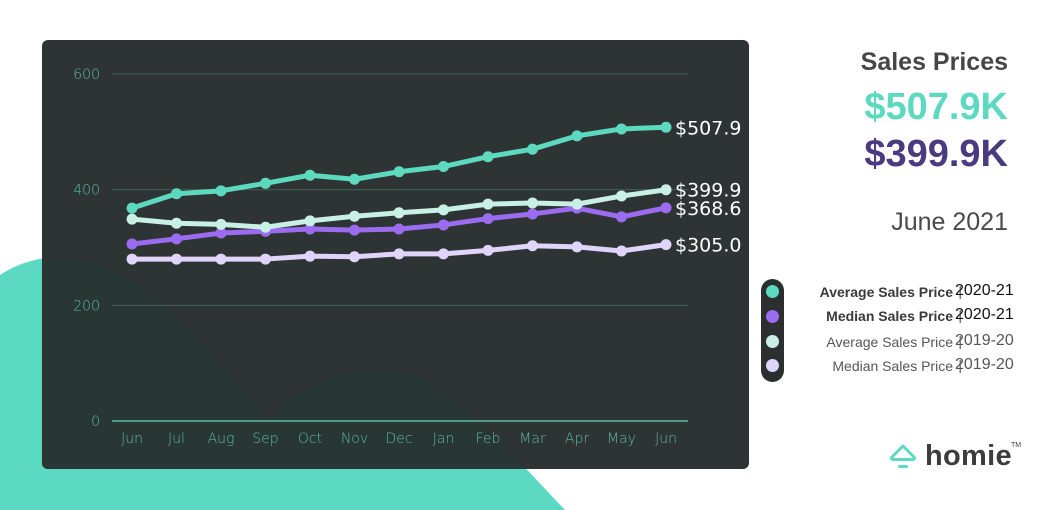 Image resolution: width=1060 pixels, height=510 pixels. What do you see at coordinates (934, 62) in the screenshot?
I see `chart-title: Sales Prices` at bounding box center [934, 62].